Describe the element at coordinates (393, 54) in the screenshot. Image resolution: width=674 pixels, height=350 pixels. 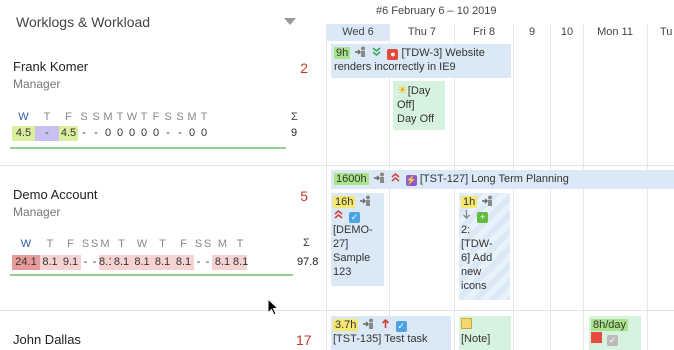
I see `bug-icon: ●` at that location.